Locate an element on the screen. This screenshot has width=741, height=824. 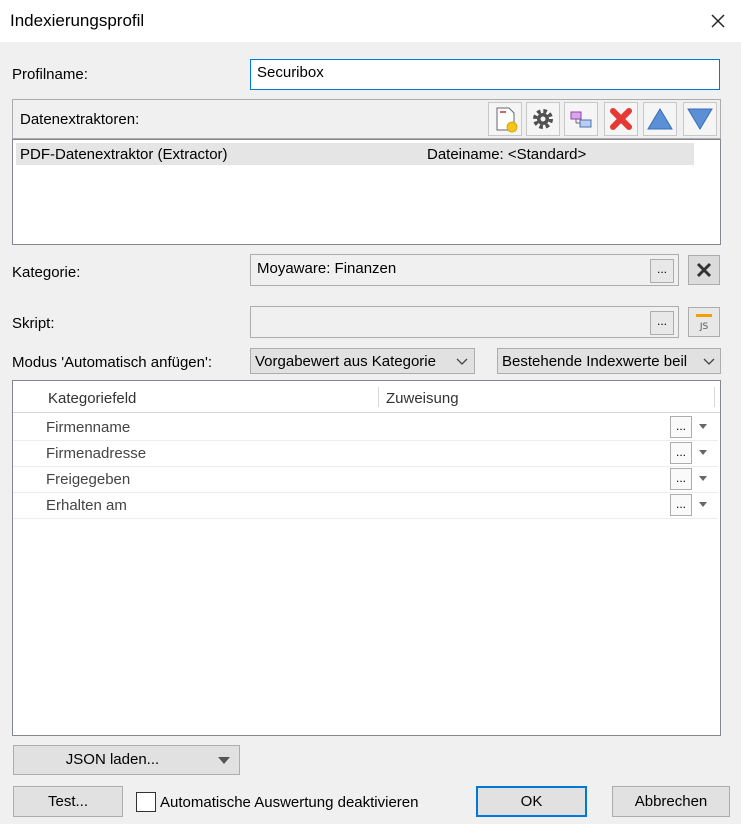
new-extractor-button is located at coordinates (505, 119).